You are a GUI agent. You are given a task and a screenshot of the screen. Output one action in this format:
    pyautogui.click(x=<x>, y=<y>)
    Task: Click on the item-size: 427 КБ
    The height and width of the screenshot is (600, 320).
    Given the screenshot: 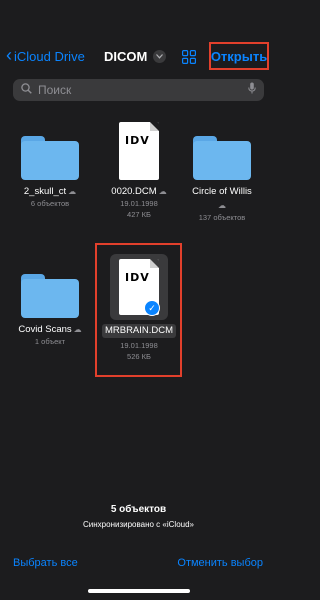 What is the action you would take?
    pyautogui.click(x=139, y=214)
    